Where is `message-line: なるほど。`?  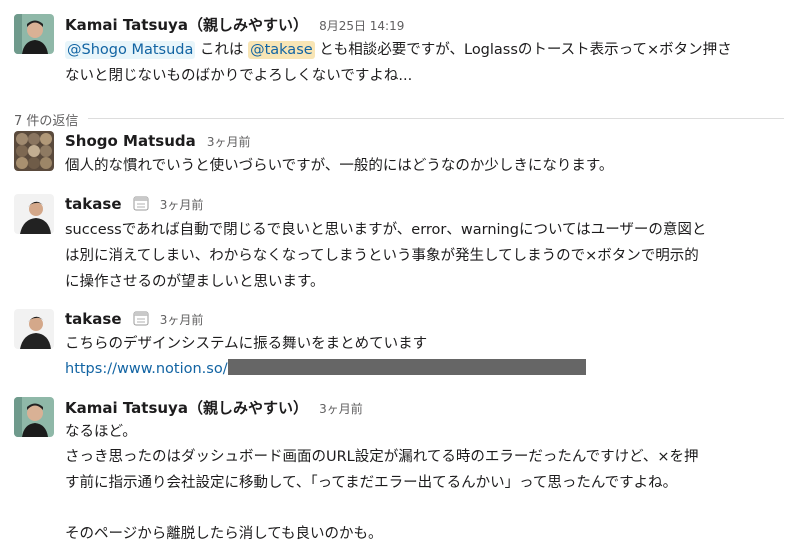 message-line: なるほど。 is located at coordinates (101, 432).